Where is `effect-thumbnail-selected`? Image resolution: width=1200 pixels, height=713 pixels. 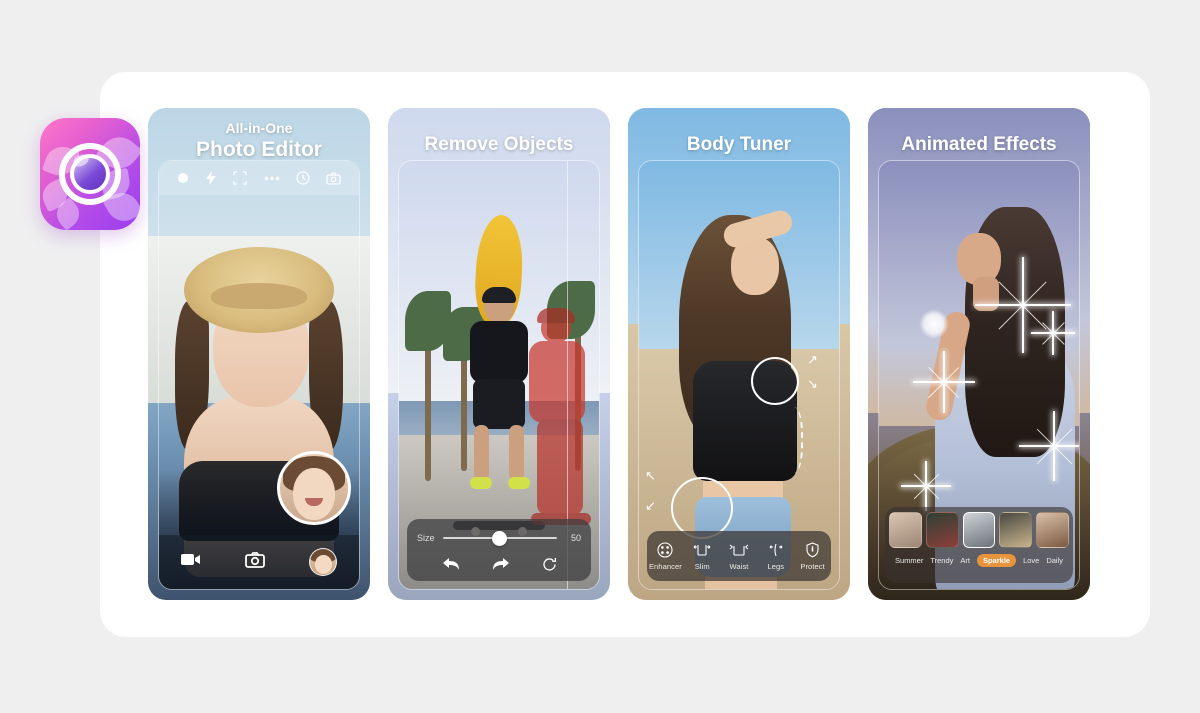 effect-thumbnail-selected is located at coordinates (979, 530).